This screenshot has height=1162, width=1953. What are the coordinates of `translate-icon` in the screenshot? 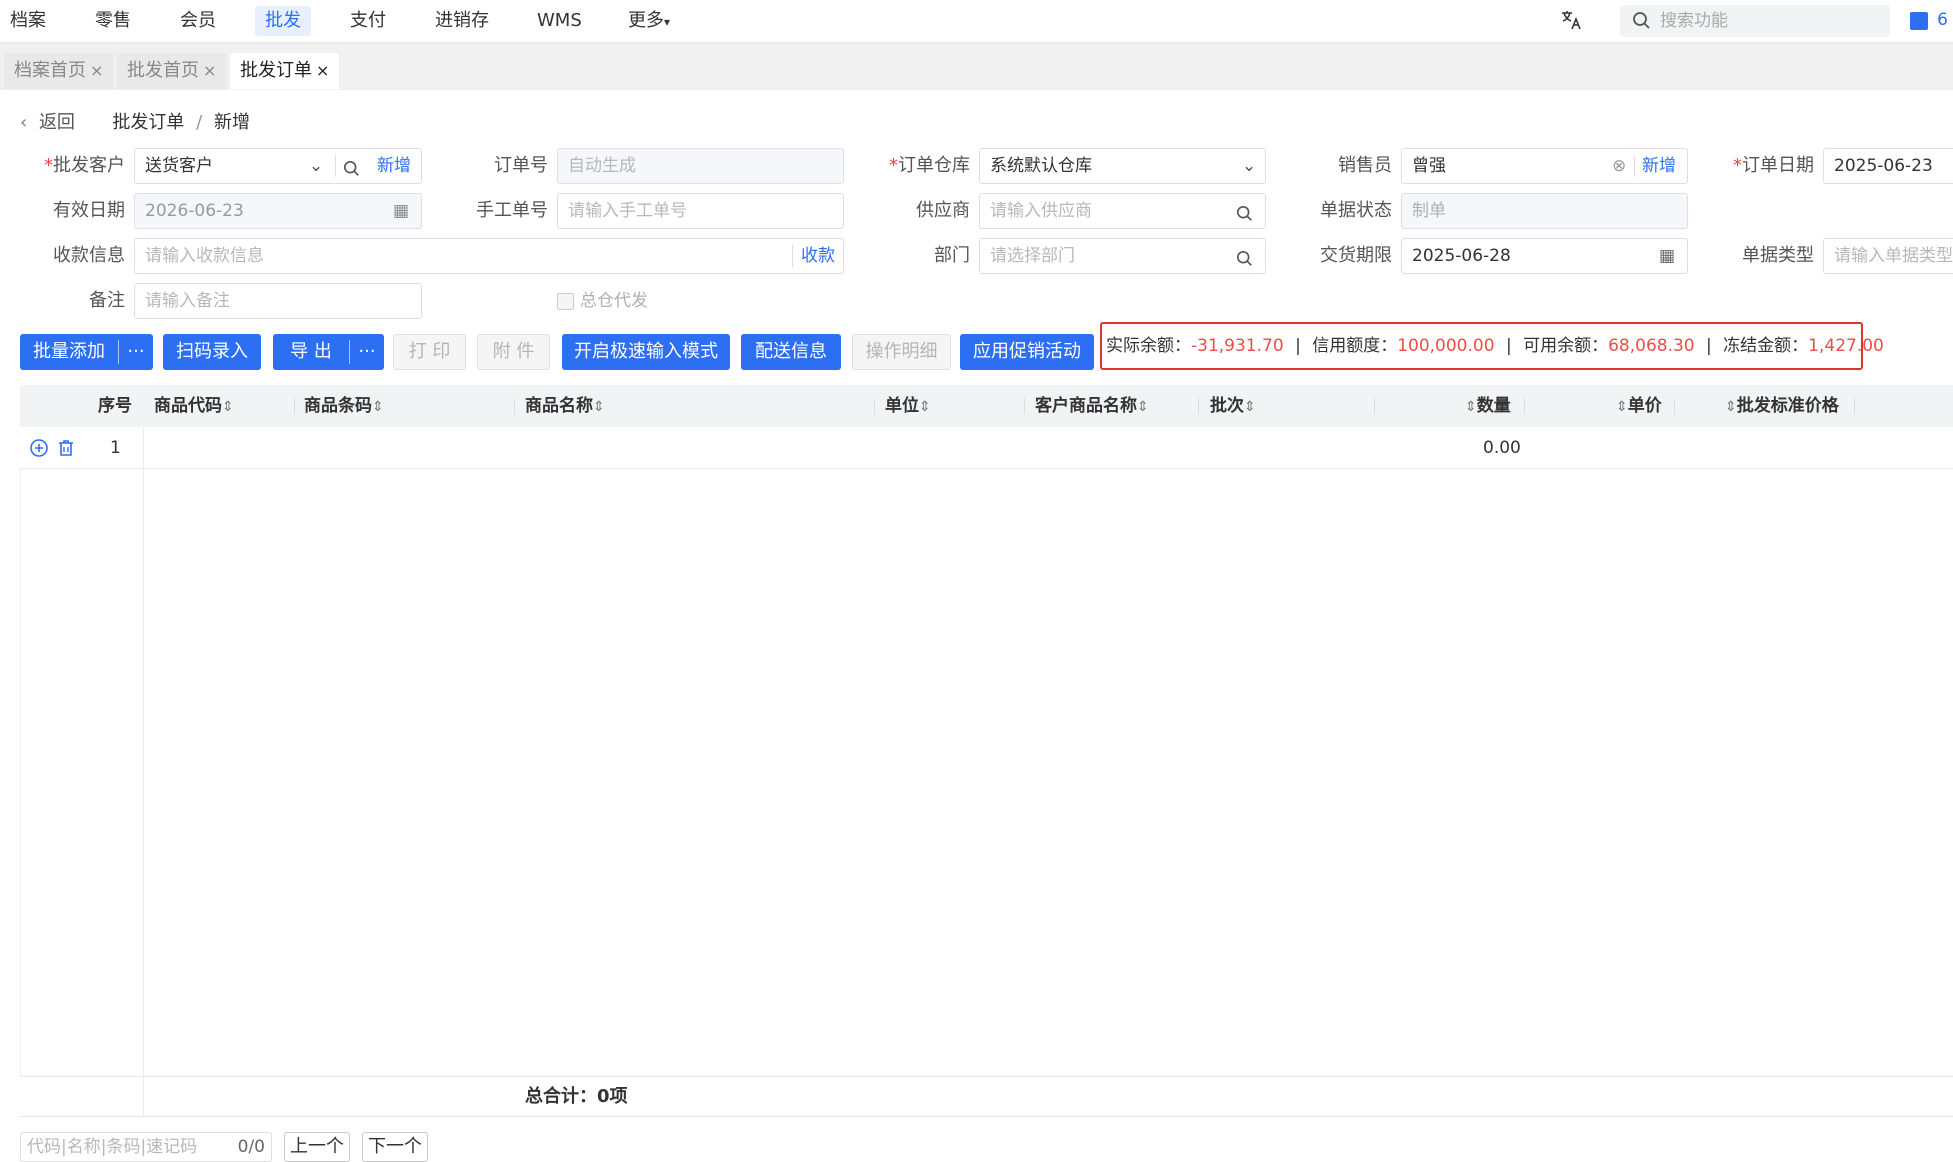 It's located at (1571, 22).